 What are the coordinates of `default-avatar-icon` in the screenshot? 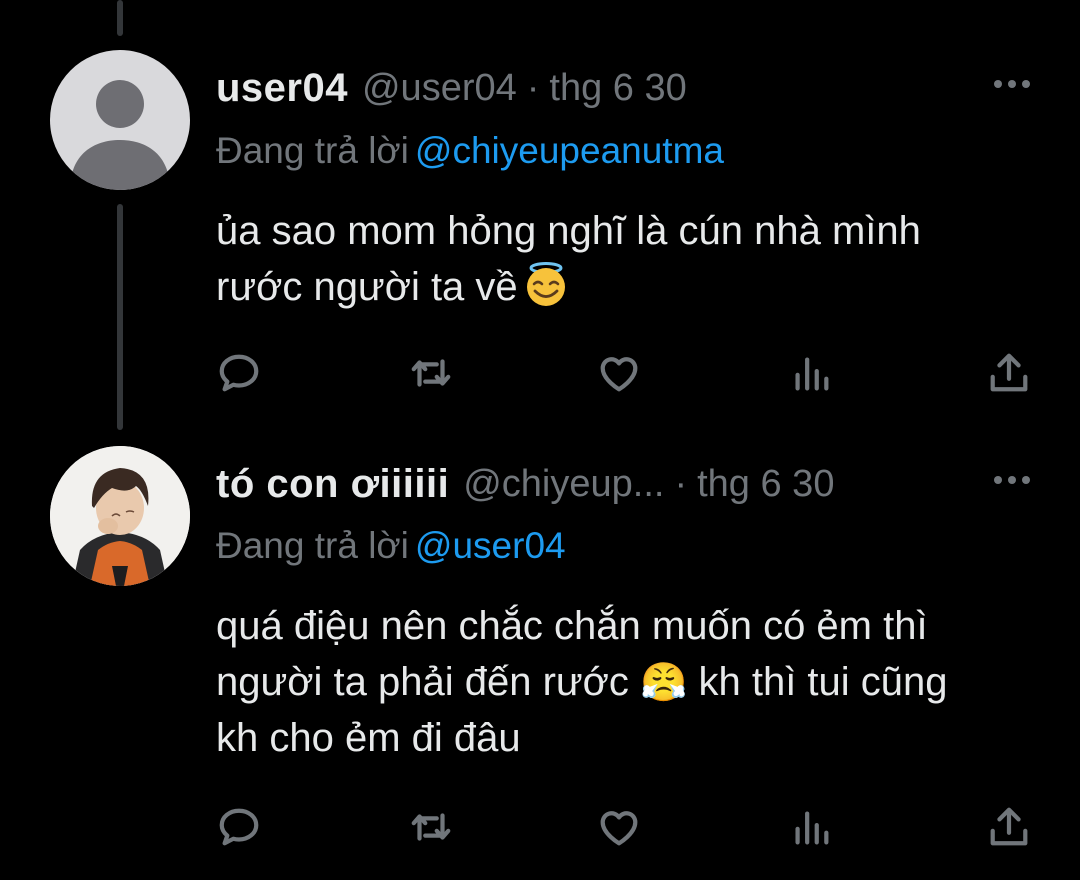 It's located at (120, 135).